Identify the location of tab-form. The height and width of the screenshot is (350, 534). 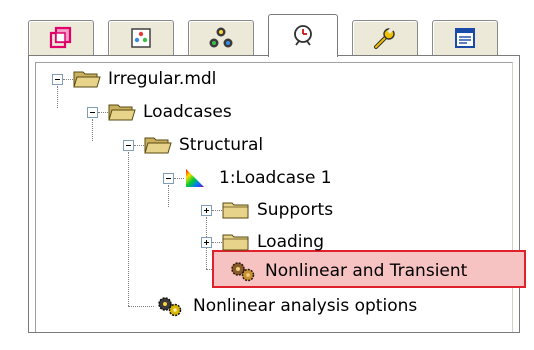
(465, 37).